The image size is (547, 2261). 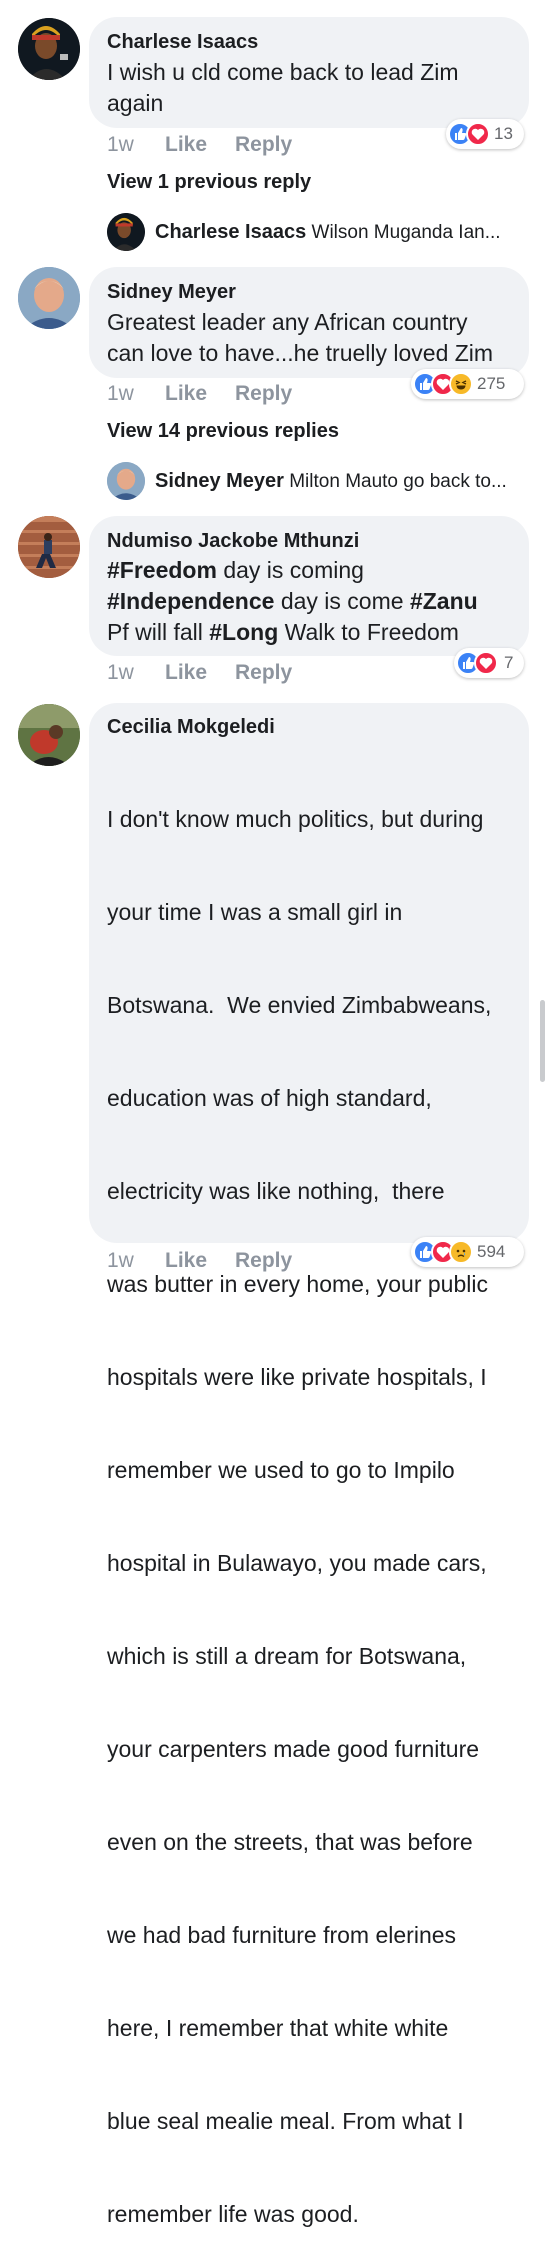 I want to click on comment-line: remember we used to go to Impilo, so click(x=281, y=1470).